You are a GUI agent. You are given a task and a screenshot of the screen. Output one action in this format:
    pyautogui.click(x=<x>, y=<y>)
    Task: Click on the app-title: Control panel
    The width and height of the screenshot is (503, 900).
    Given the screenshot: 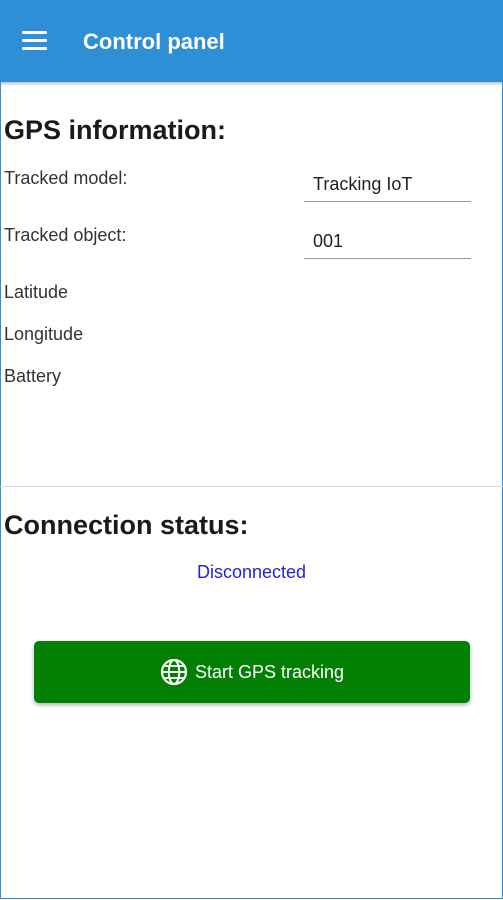 What is the action you would take?
    pyautogui.click(x=154, y=41)
    